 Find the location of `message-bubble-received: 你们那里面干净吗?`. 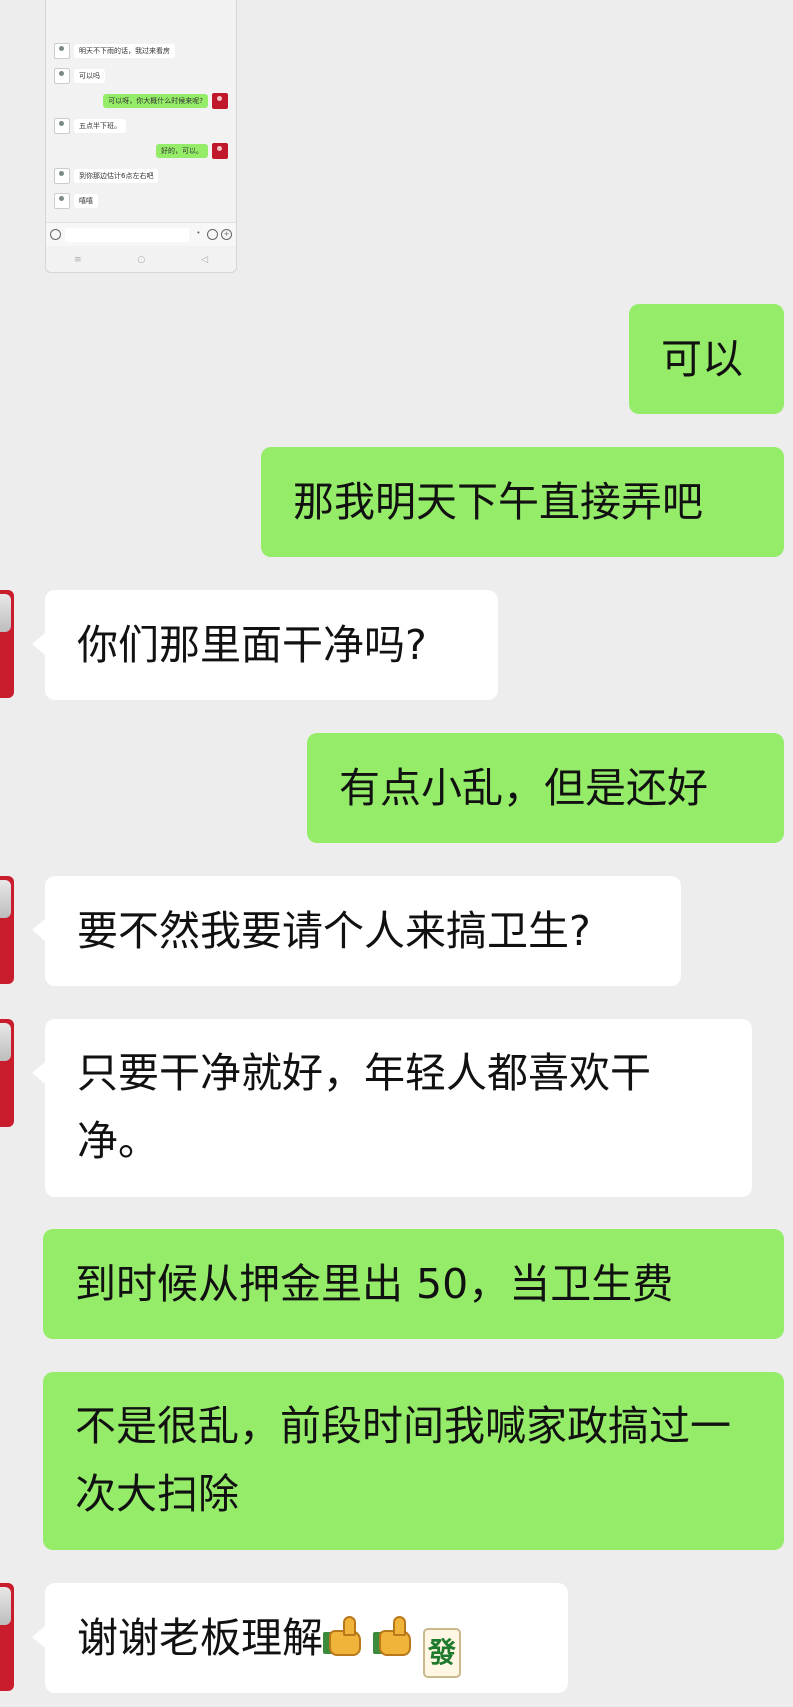

message-bubble-received: 你们那里面干净吗? is located at coordinates (271, 645).